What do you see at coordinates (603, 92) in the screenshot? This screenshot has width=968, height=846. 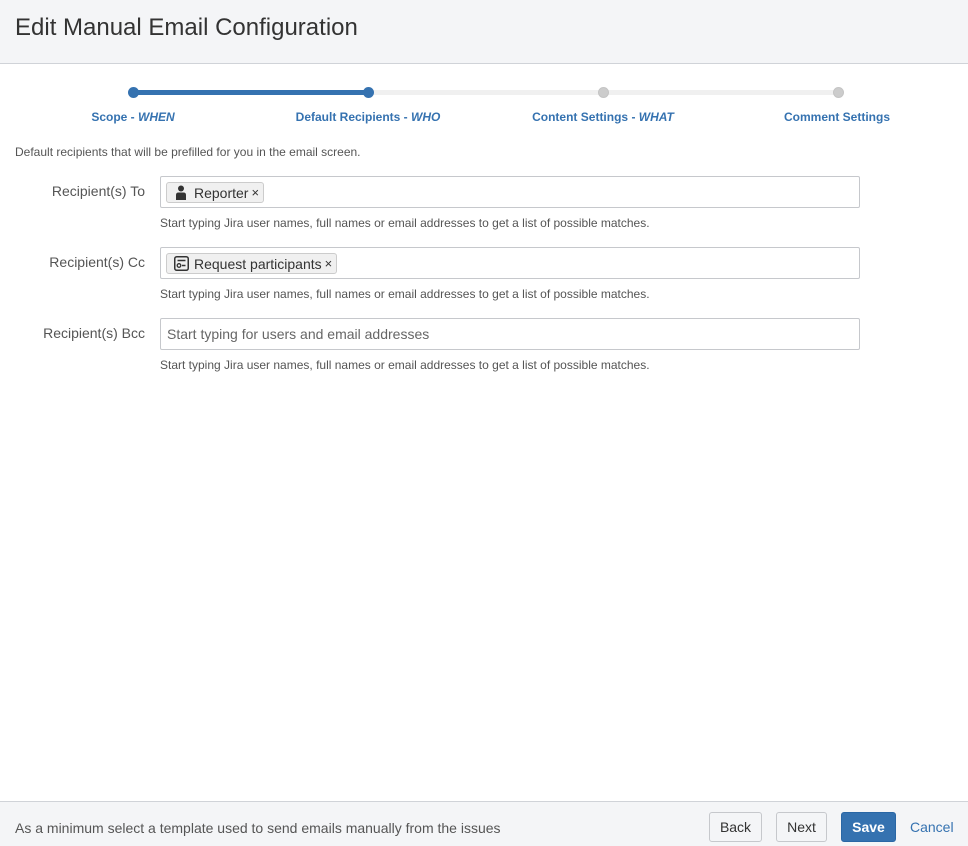 I see `step-dot-content` at bounding box center [603, 92].